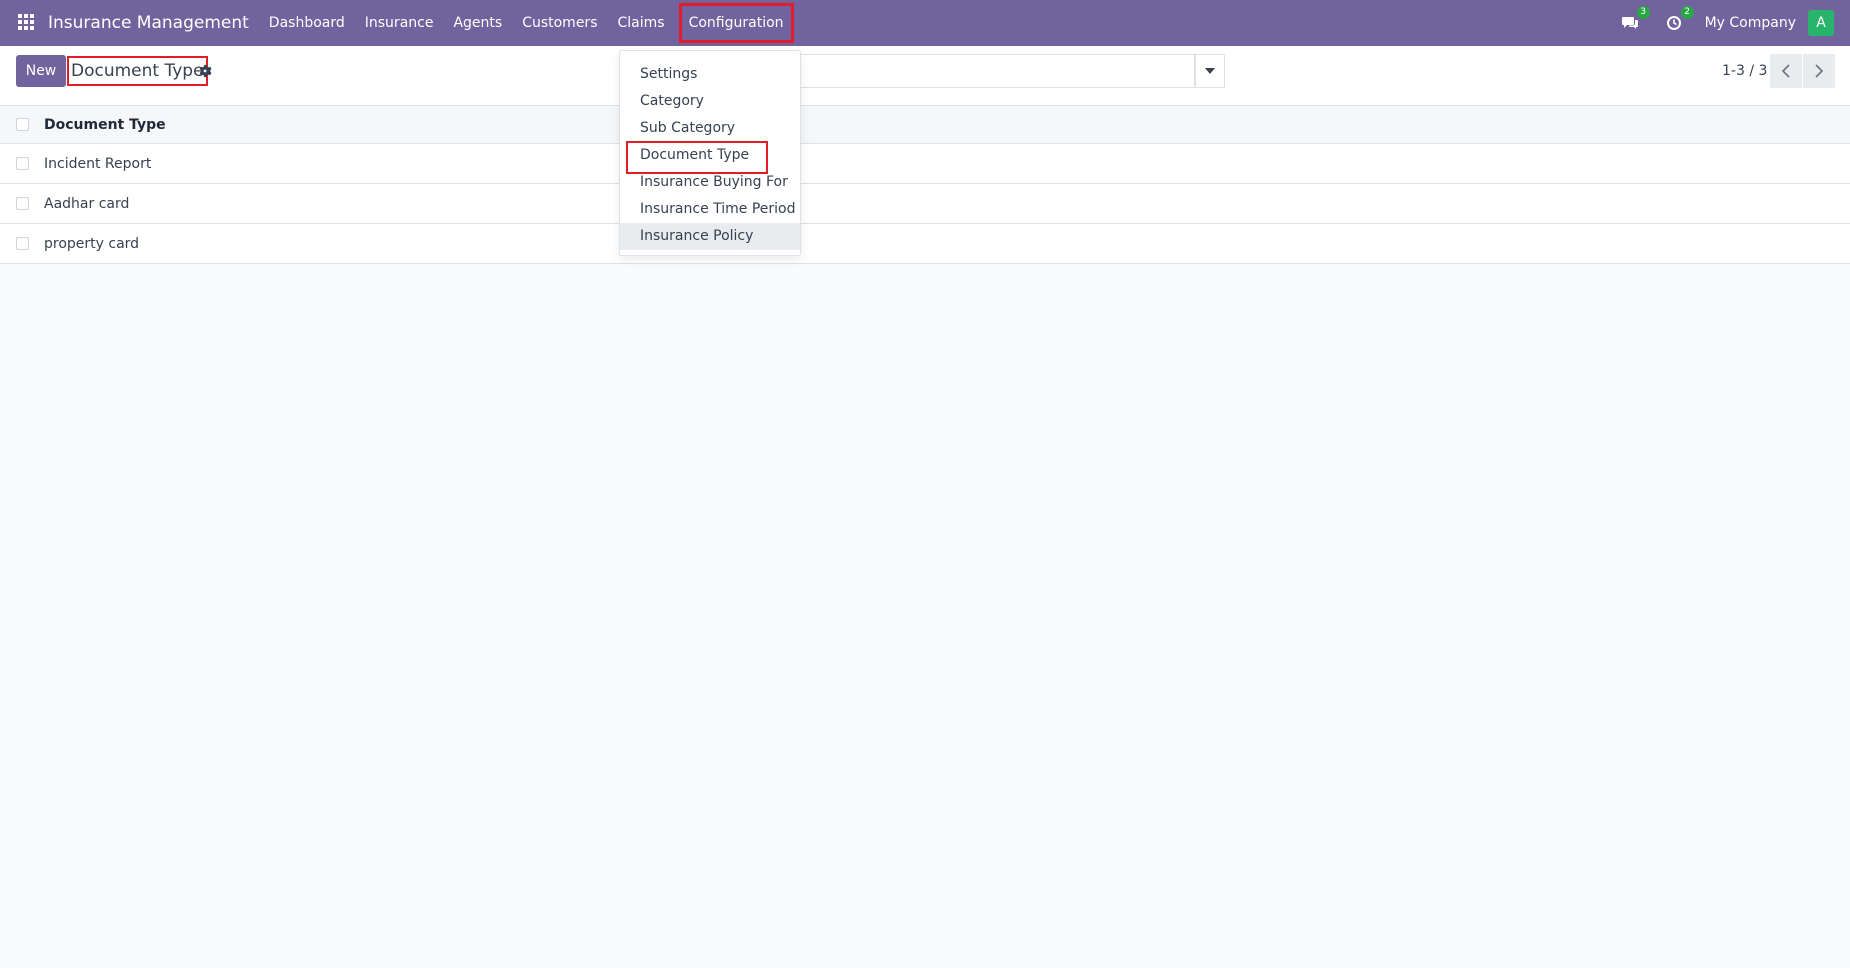  I want to click on dropdown-item-insurance-policy: Insurance Policy, so click(710, 236).